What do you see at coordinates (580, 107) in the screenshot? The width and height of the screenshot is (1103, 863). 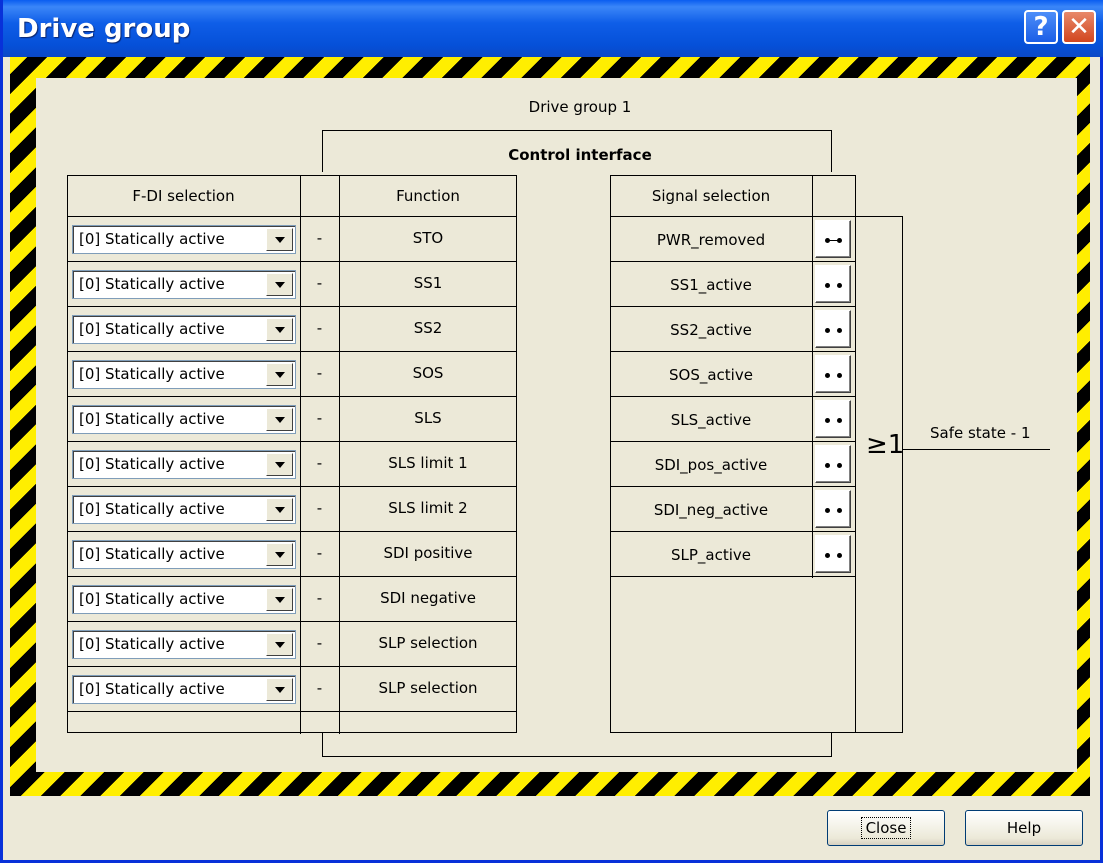 I see `drive-group-label: Drive group 1` at bounding box center [580, 107].